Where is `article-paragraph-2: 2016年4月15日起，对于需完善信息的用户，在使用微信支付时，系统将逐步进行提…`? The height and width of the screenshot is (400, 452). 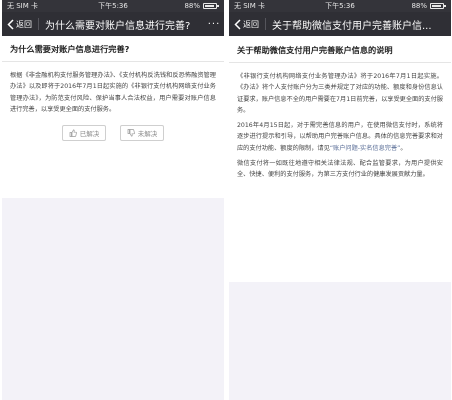 article-paragraph-2: 2016年4月15日起，对于需完善信息的用户，在使用微信支付时，系统将逐步进行提… is located at coordinates (340, 137).